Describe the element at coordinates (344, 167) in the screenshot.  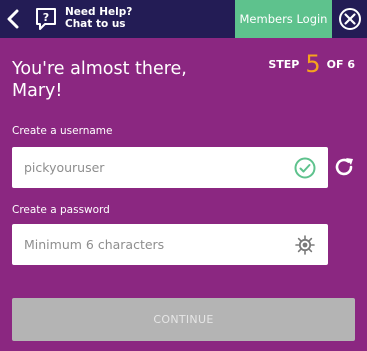
I see `refresh-icon` at that location.